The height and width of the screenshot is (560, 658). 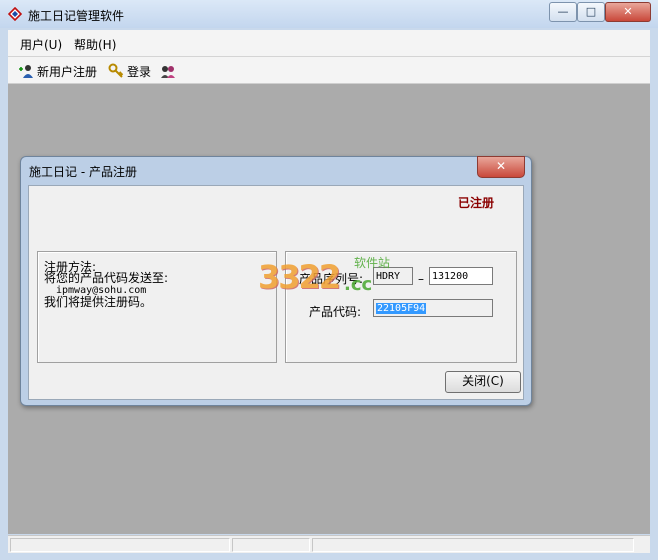 I want to click on title-bar: 施工日记管理软件 — □ ✕, so click(x=329, y=14).